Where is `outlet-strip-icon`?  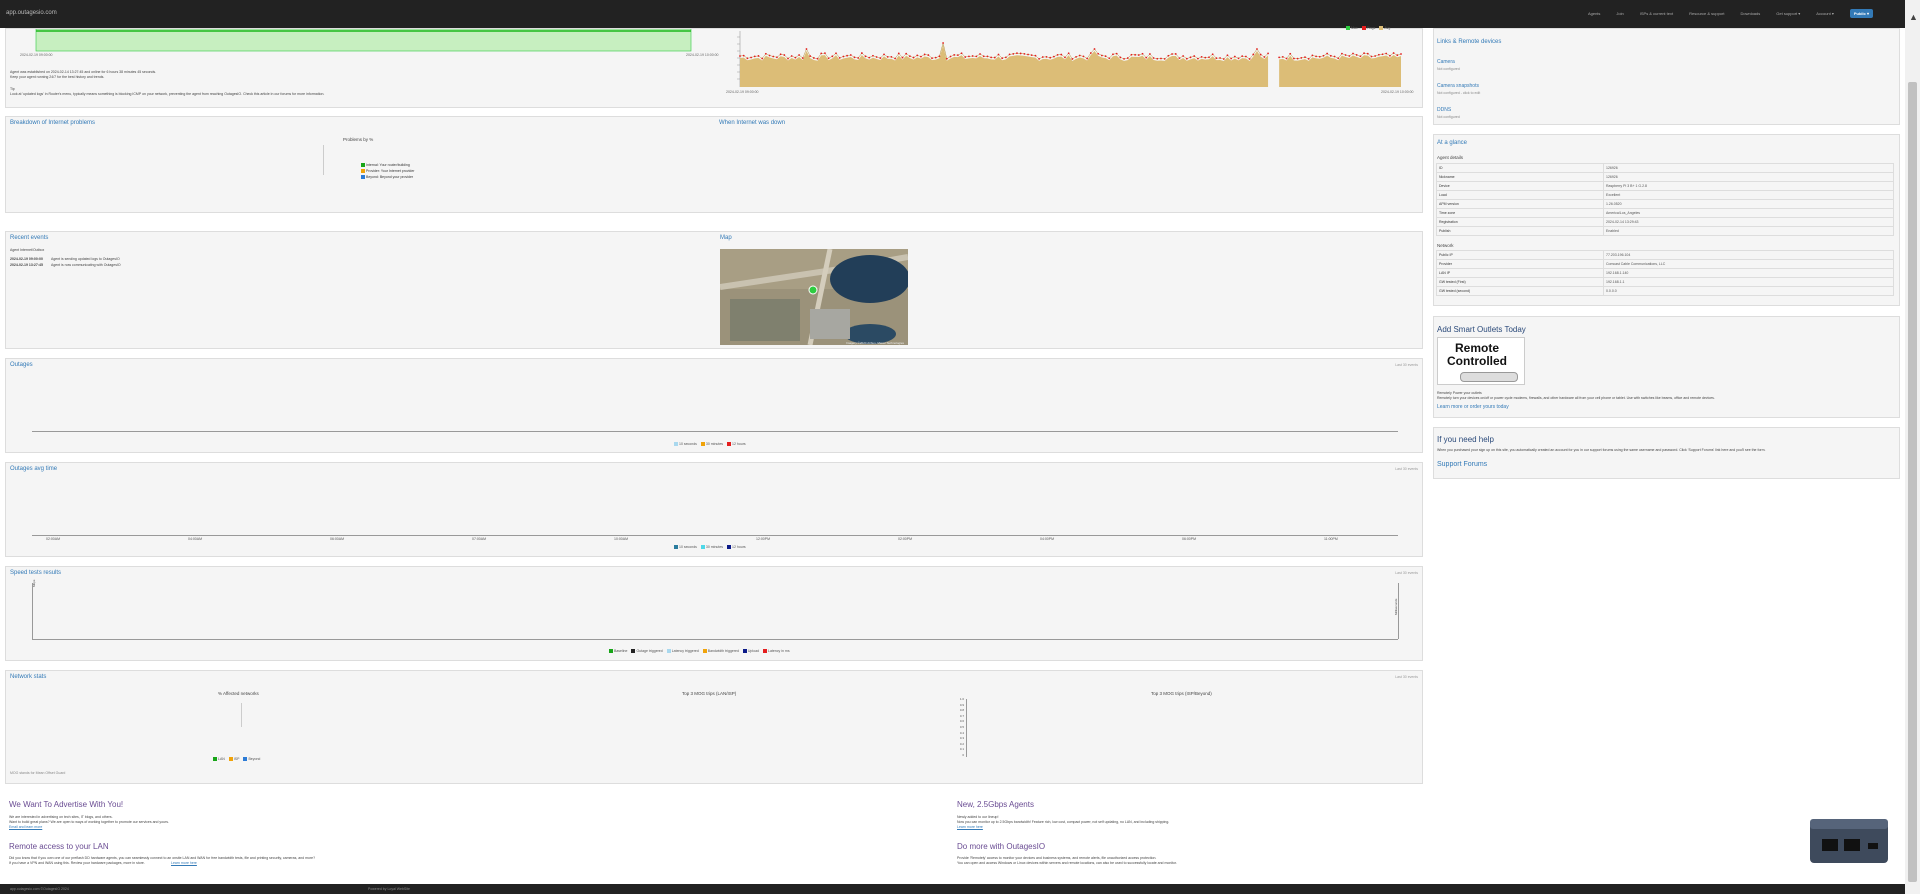 outlet-strip-icon is located at coordinates (1489, 377).